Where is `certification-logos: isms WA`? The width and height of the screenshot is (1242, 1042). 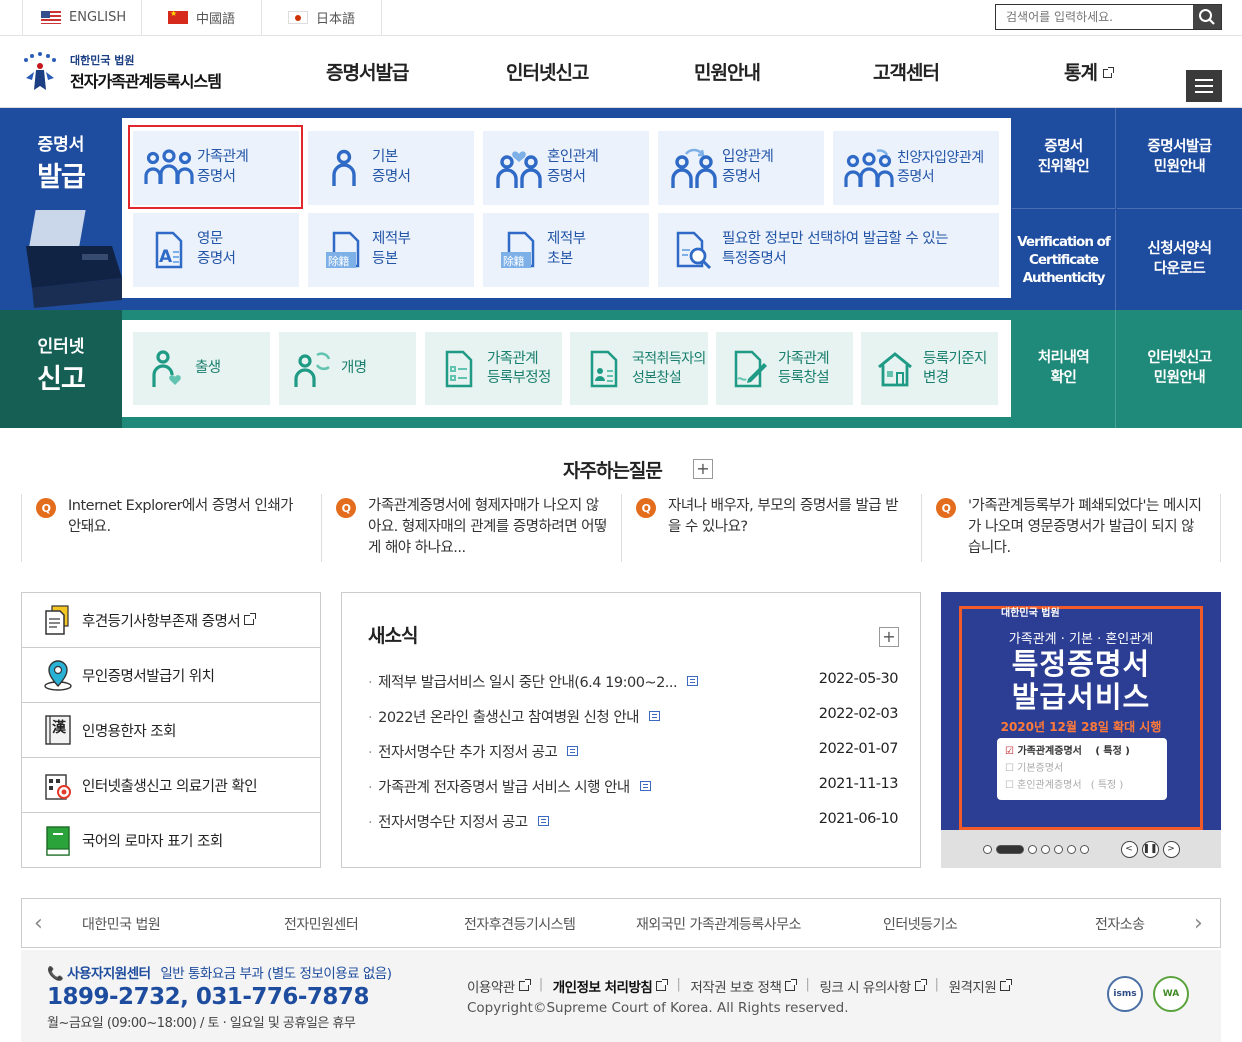
certification-logos: isms WA is located at coordinates (1148, 994).